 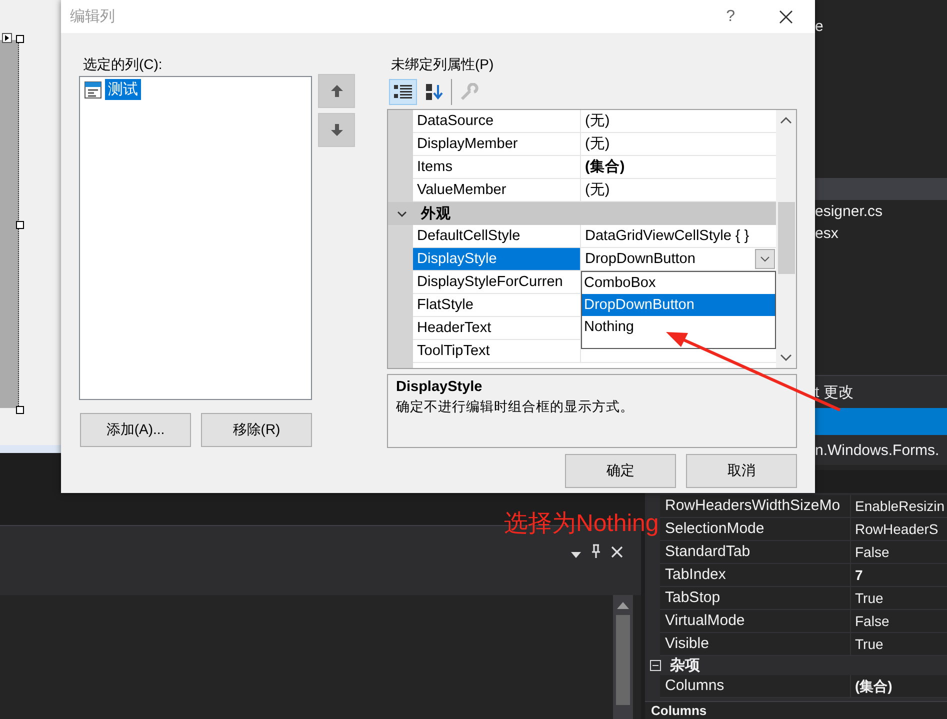 I want to click on wrench-icon, so click(x=469, y=92).